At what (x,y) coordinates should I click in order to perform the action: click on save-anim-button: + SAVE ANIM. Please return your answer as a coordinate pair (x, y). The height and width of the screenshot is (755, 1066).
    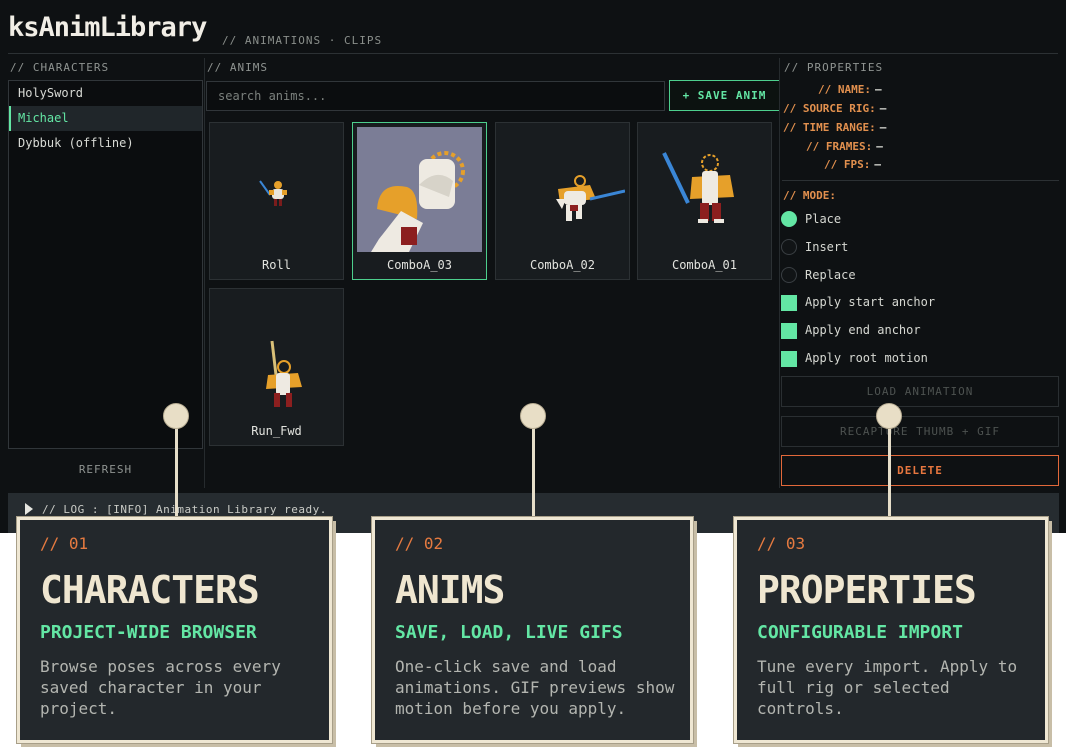
    Looking at the image, I should click on (724, 95).